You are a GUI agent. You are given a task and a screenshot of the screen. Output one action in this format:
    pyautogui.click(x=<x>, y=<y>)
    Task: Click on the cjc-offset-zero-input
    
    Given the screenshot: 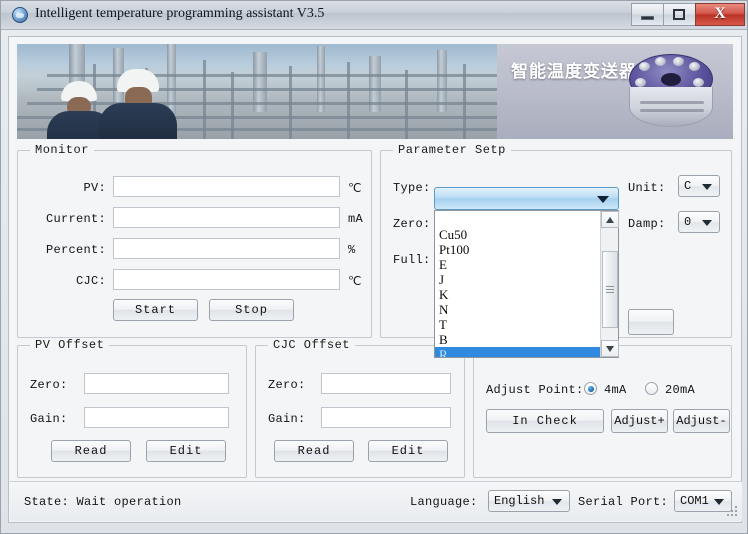 What is the action you would take?
    pyautogui.click(x=386, y=383)
    